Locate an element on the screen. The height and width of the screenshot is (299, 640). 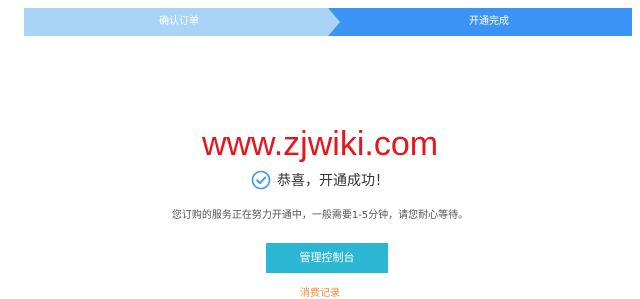
watermark-text: www.zjwiki.com is located at coordinates (320, 144).